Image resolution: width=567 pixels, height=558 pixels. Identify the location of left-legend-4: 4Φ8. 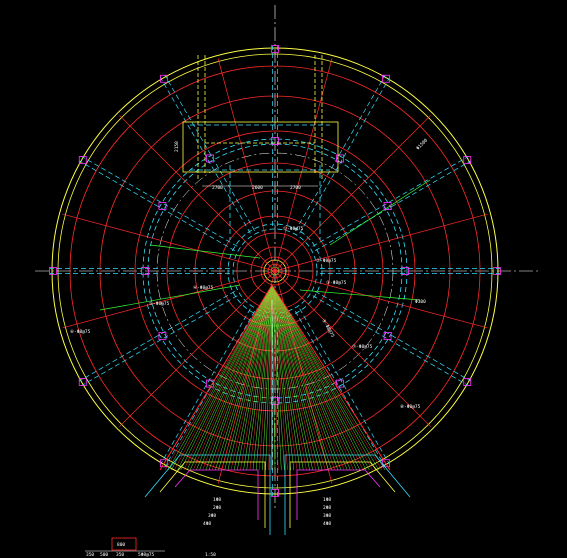
(207, 524).